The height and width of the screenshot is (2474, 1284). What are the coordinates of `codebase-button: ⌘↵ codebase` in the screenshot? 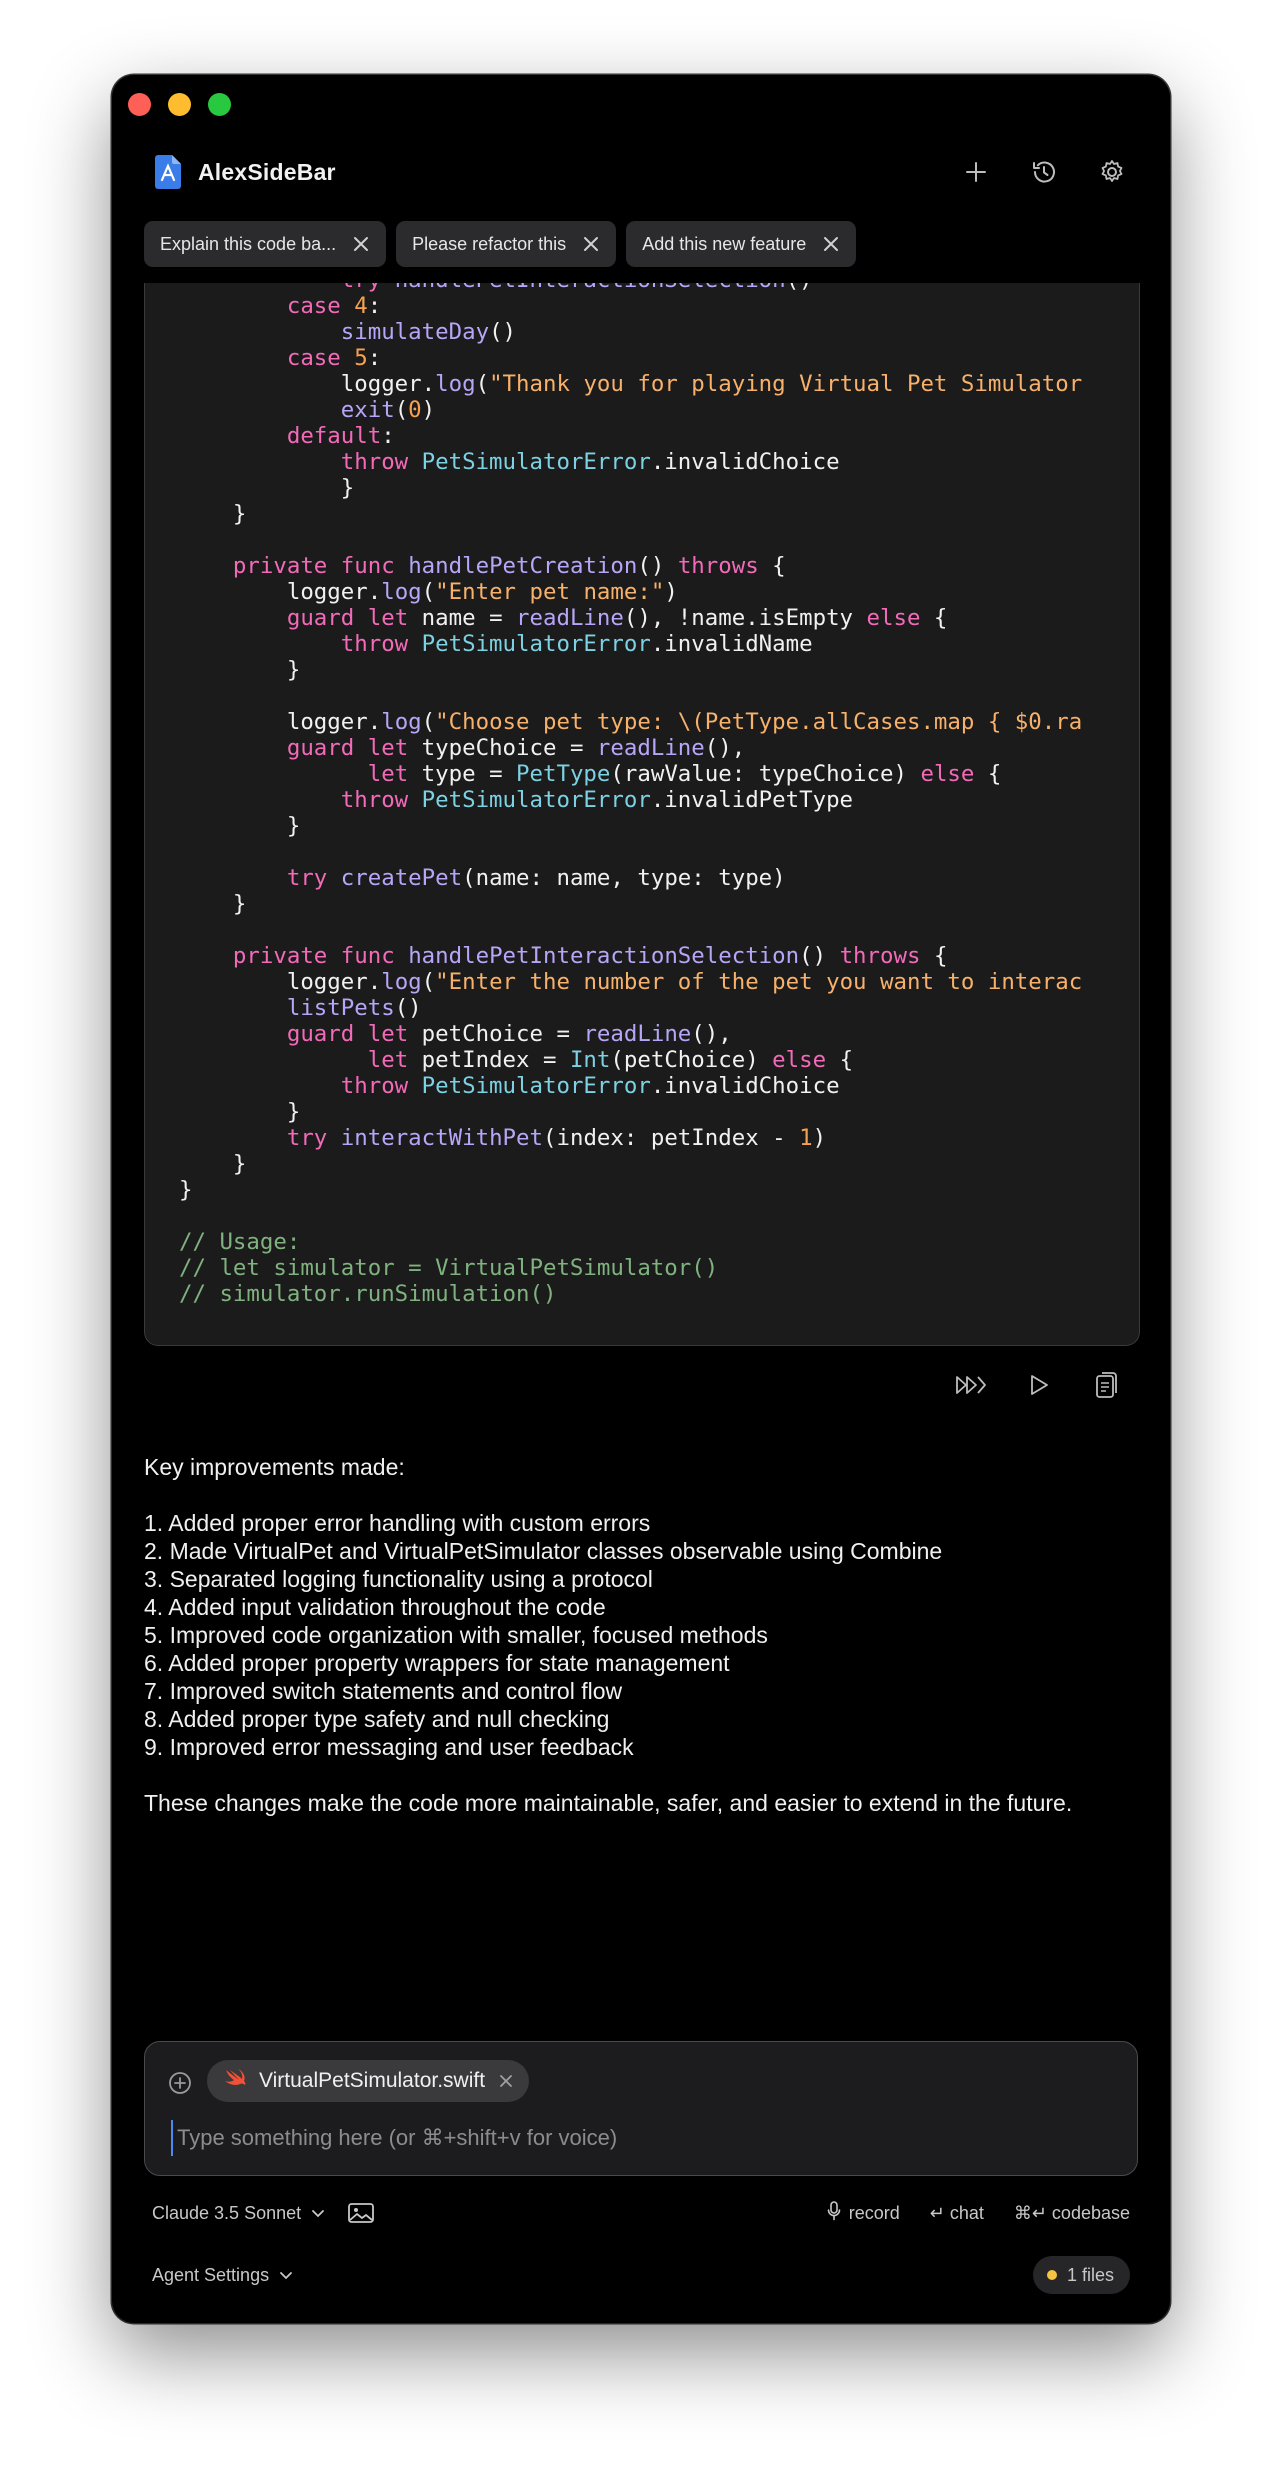 It's located at (1072, 2213).